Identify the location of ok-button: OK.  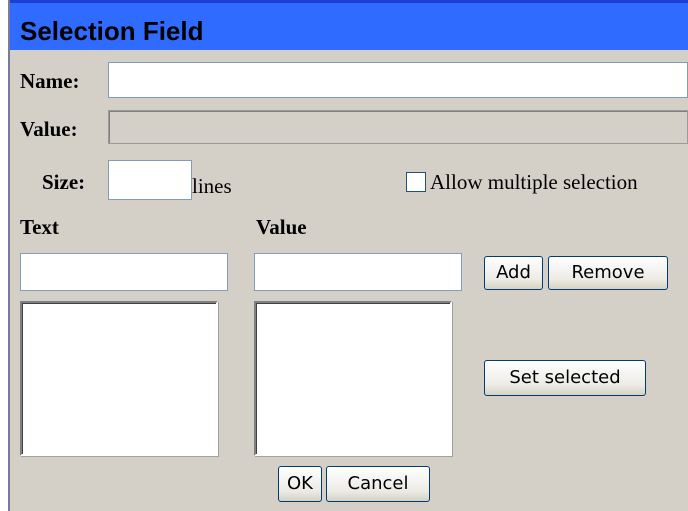
(300, 484).